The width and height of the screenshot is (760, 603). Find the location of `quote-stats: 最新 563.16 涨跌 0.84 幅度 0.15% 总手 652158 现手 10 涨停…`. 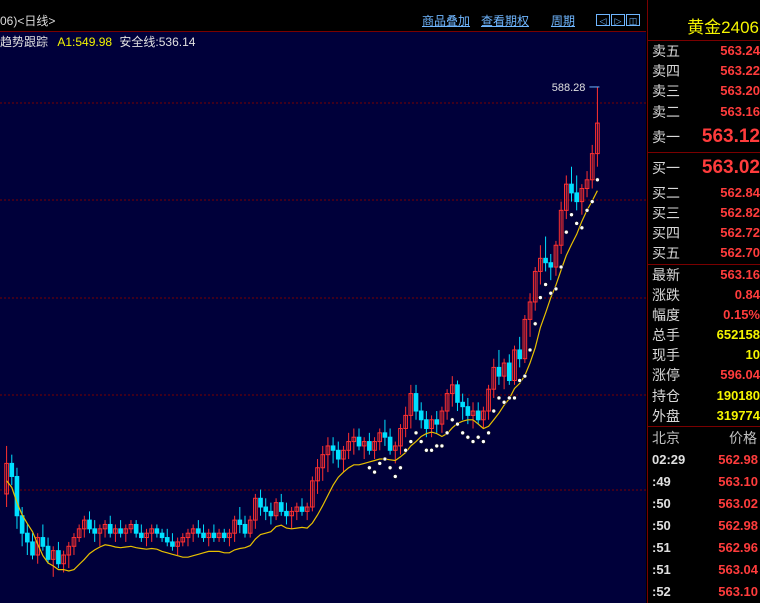

quote-stats: 最新 563.16 涨跌 0.84 幅度 0.15% 总手 652158 现手 10 涨停… is located at coordinates (704, 346).